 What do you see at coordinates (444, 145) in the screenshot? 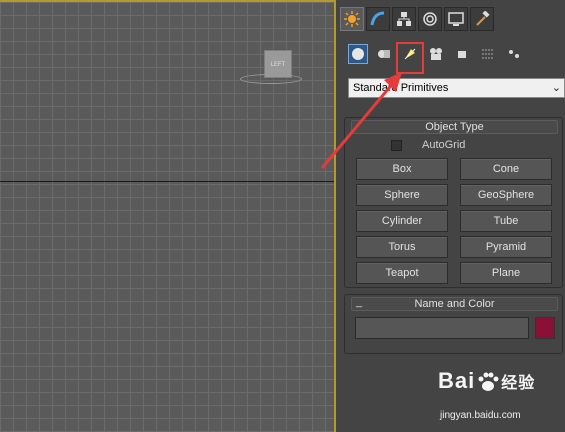
I see `autogrid-label: AutoGrid` at bounding box center [444, 145].